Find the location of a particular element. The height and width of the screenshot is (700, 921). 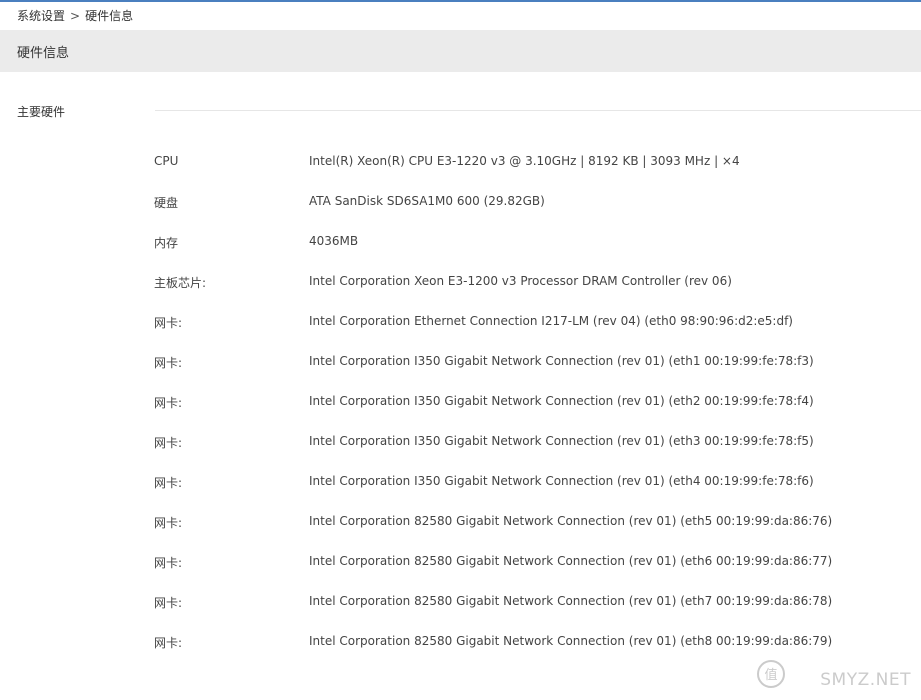

svg-text: 值 is located at coordinates (770, 675).